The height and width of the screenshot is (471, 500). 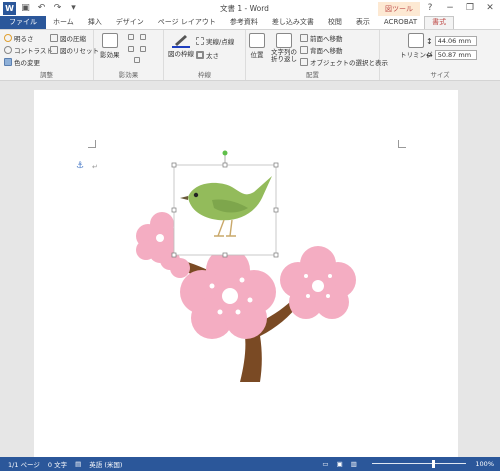 I want to click on recolor-label: 色の変更, so click(x=27, y=63).